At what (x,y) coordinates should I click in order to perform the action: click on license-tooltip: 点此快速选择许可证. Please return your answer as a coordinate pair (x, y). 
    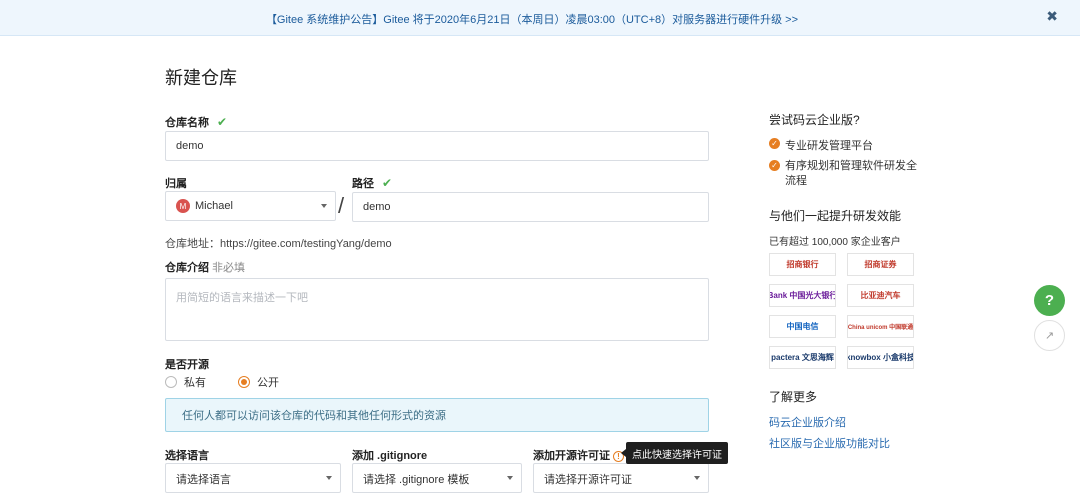
    Looking at the image, I should click on (674, 453).